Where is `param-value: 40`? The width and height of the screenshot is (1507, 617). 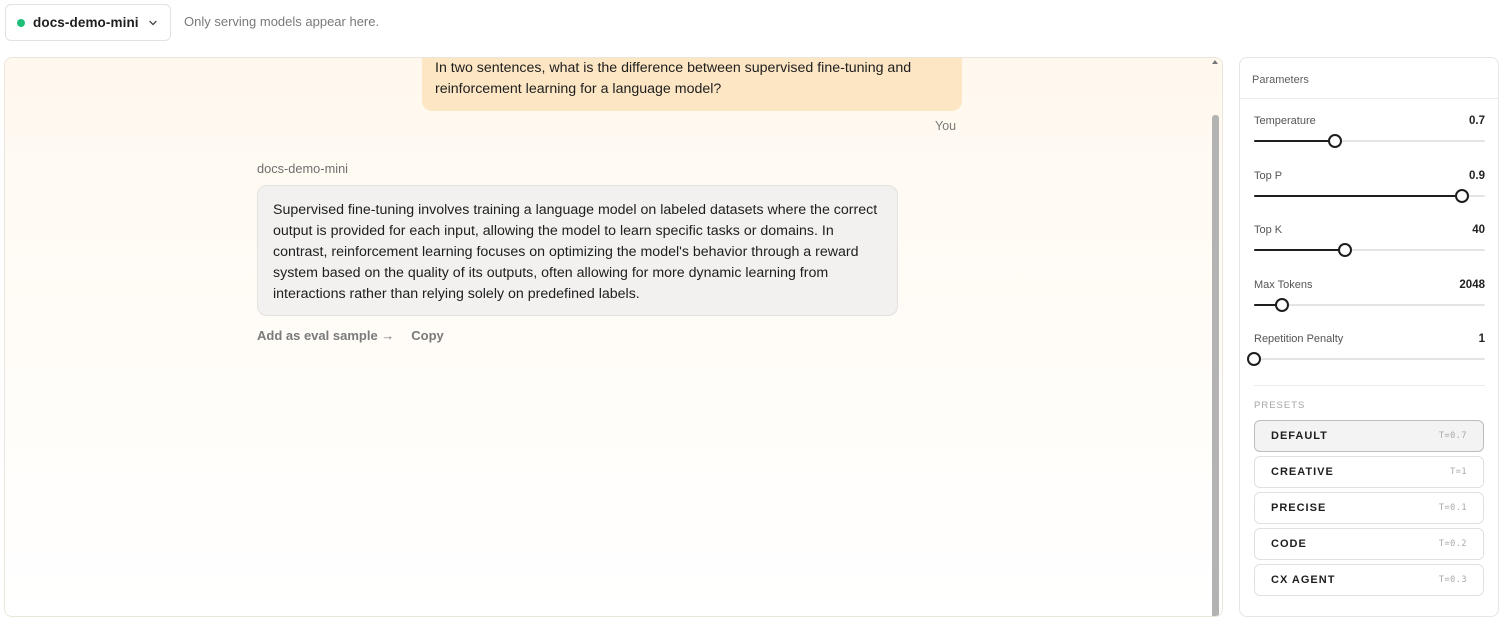 param-value: 40 is located at coordinates (1478, 230).